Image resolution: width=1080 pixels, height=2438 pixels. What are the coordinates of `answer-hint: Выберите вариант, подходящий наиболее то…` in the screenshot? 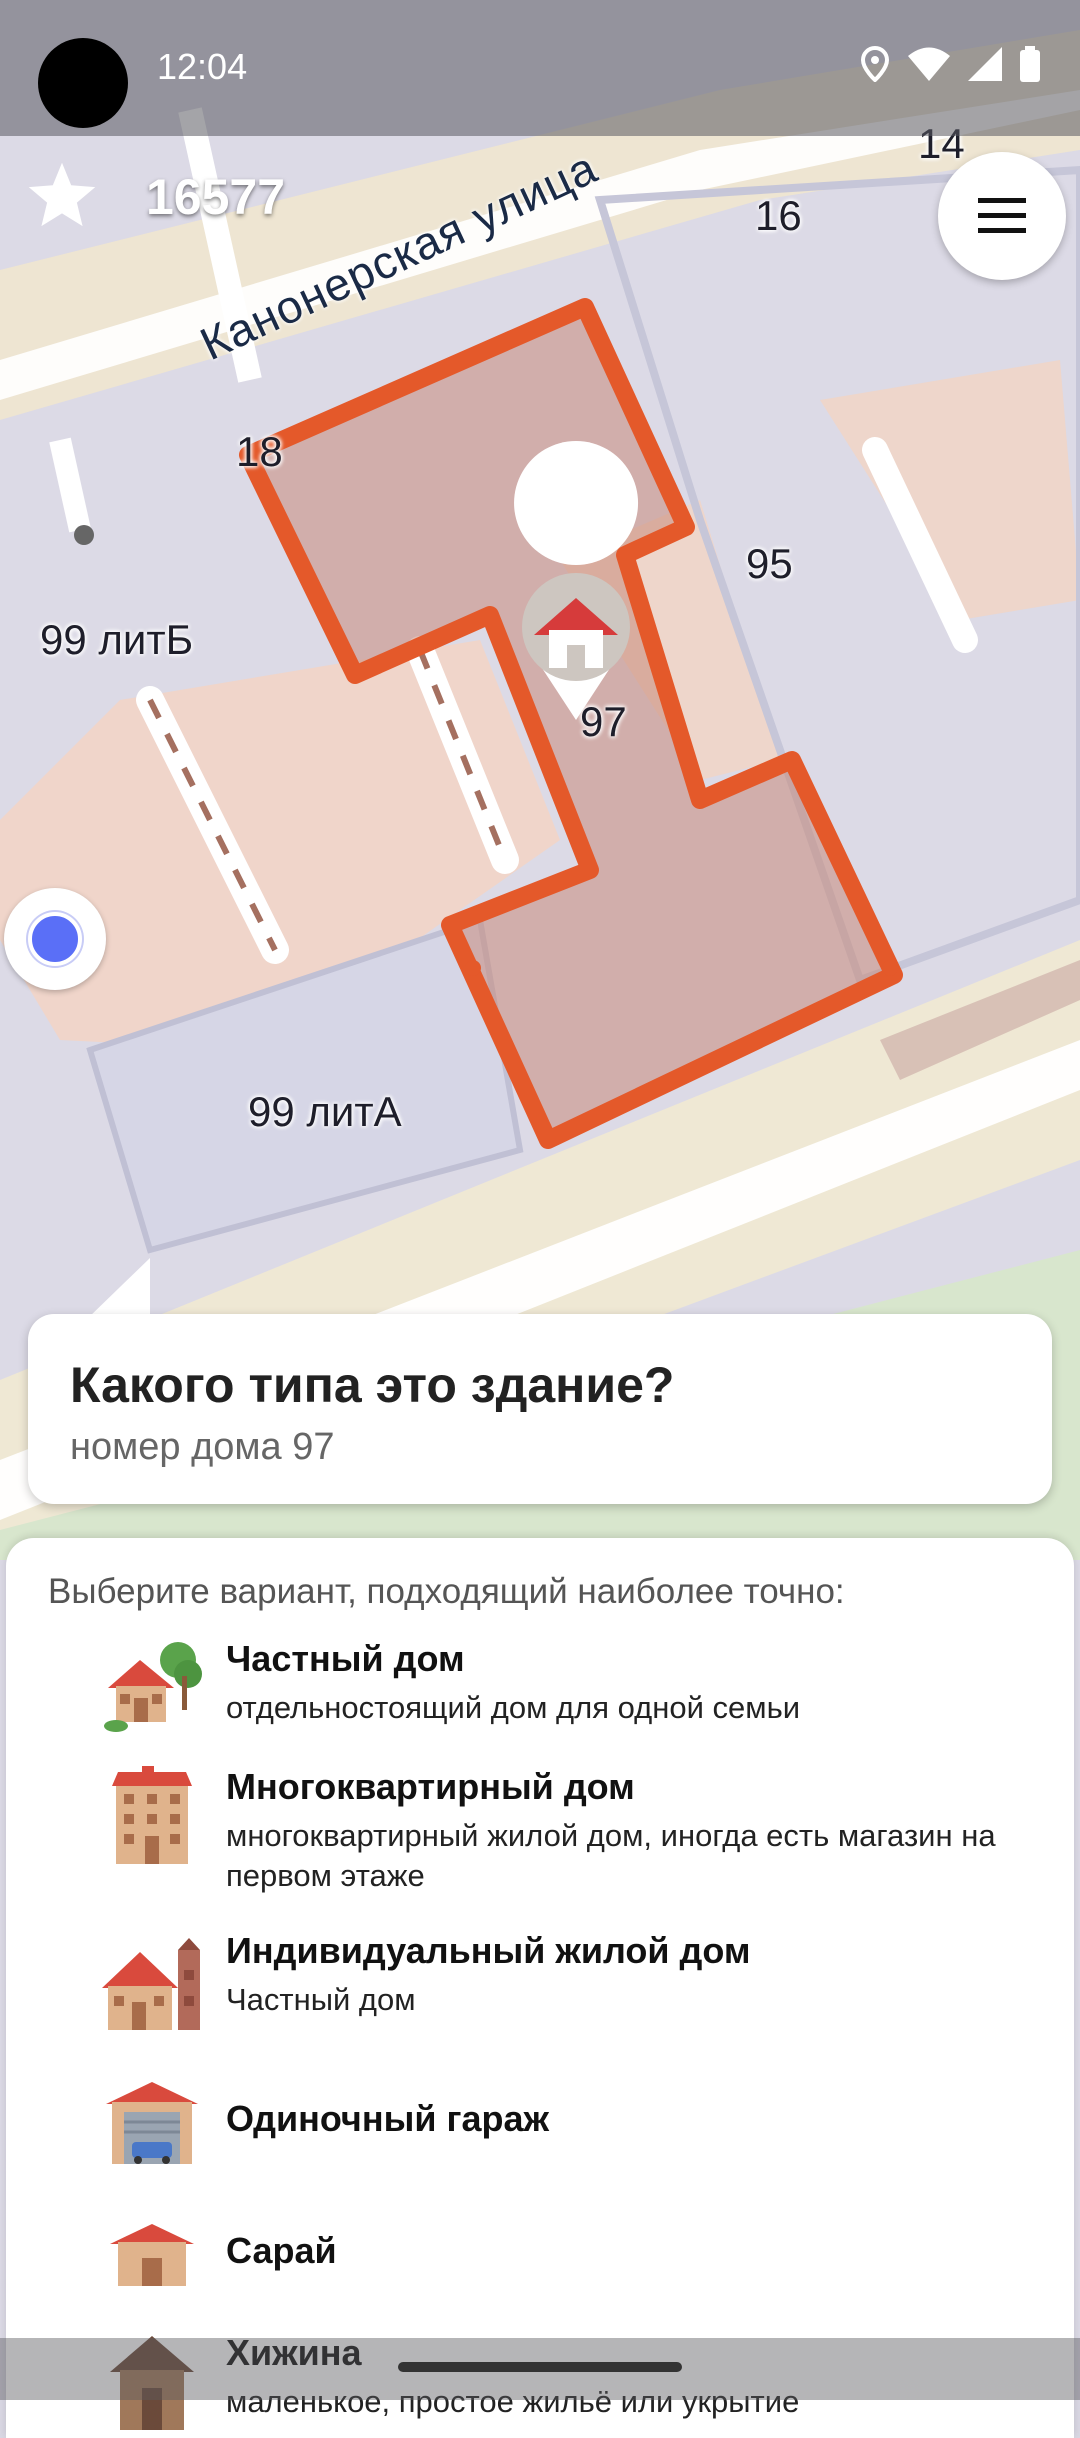 It's located at (446, 1591).